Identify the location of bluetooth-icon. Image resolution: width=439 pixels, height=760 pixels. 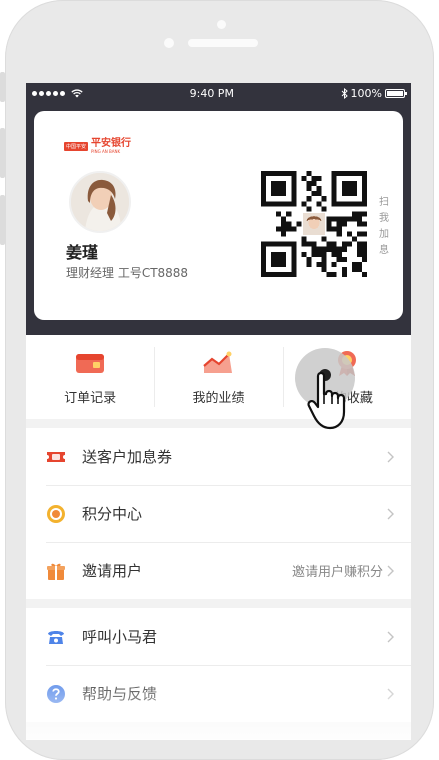
(344, 93).